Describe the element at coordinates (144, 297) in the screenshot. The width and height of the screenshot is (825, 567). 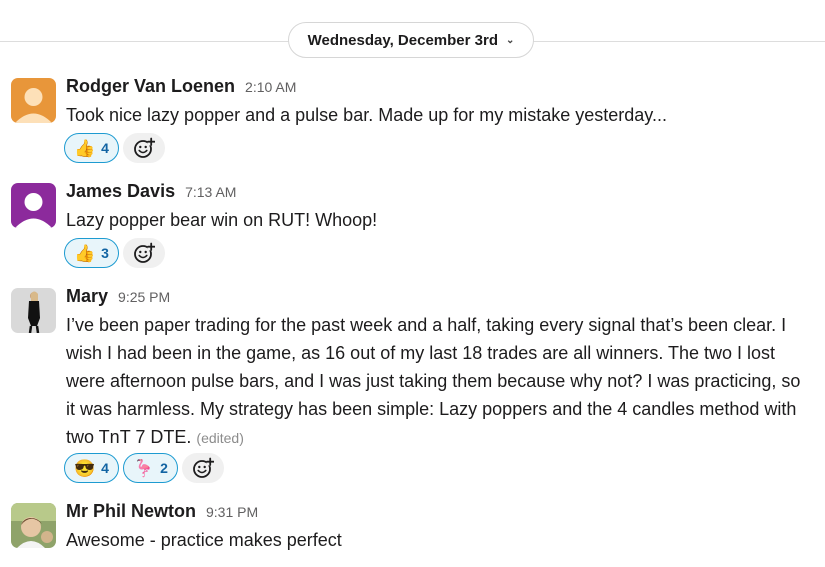
I see `timestamp: 9:25 PM` at that location.